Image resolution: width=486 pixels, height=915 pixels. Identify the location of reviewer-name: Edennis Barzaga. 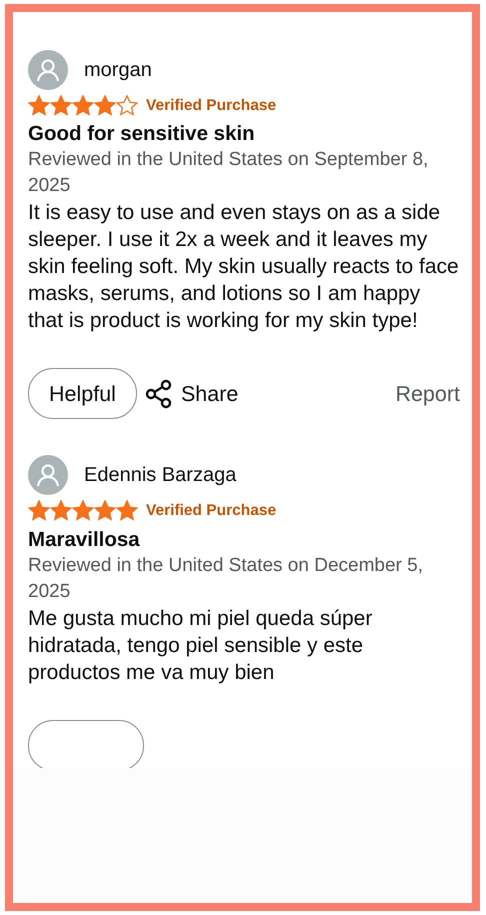
(160, 475).